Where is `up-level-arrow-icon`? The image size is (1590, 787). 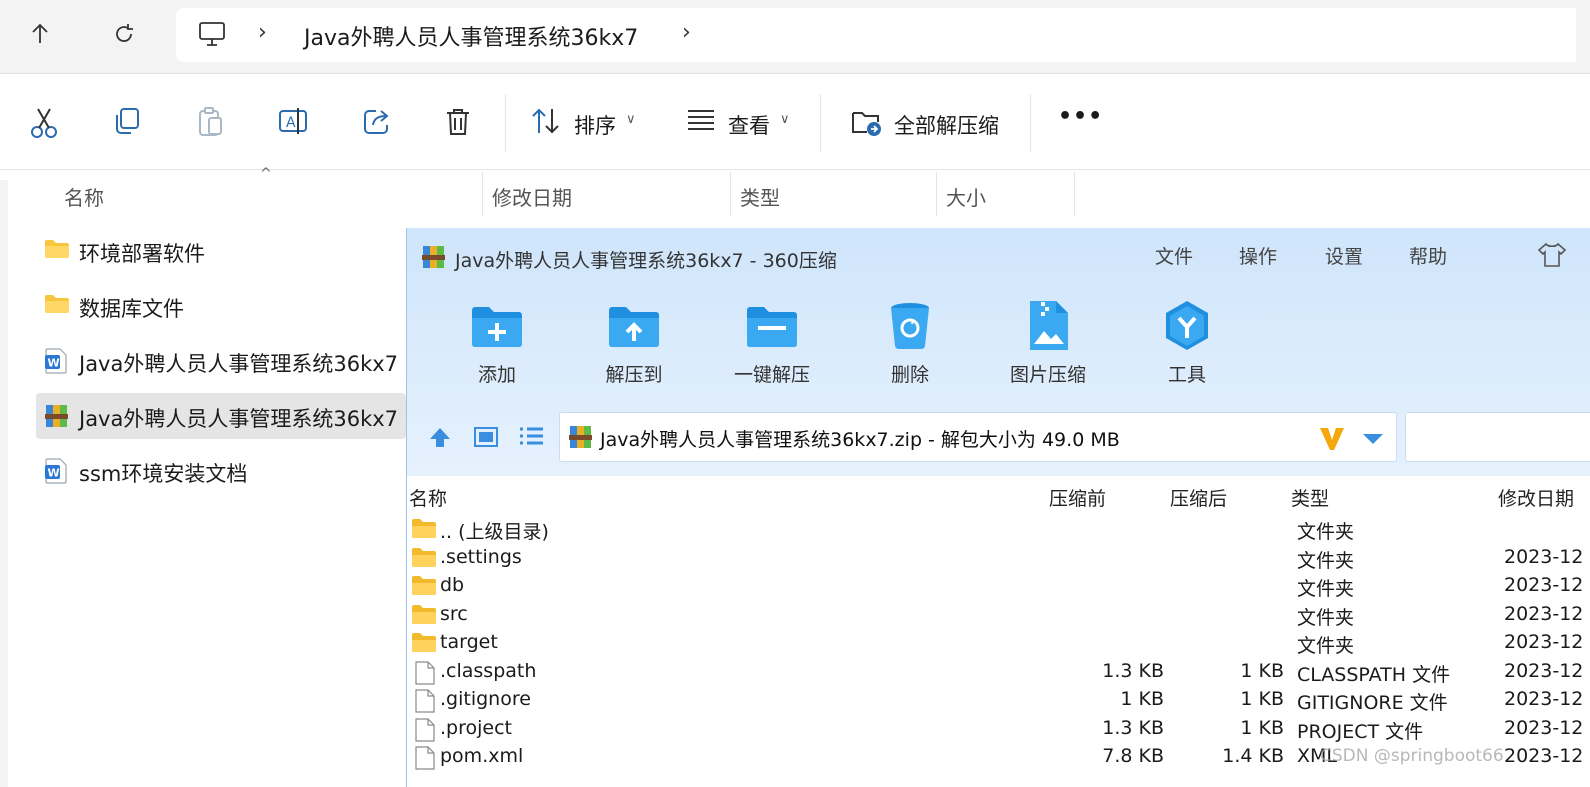 up-level-arrow-icon is located at coordinates (440, 439).